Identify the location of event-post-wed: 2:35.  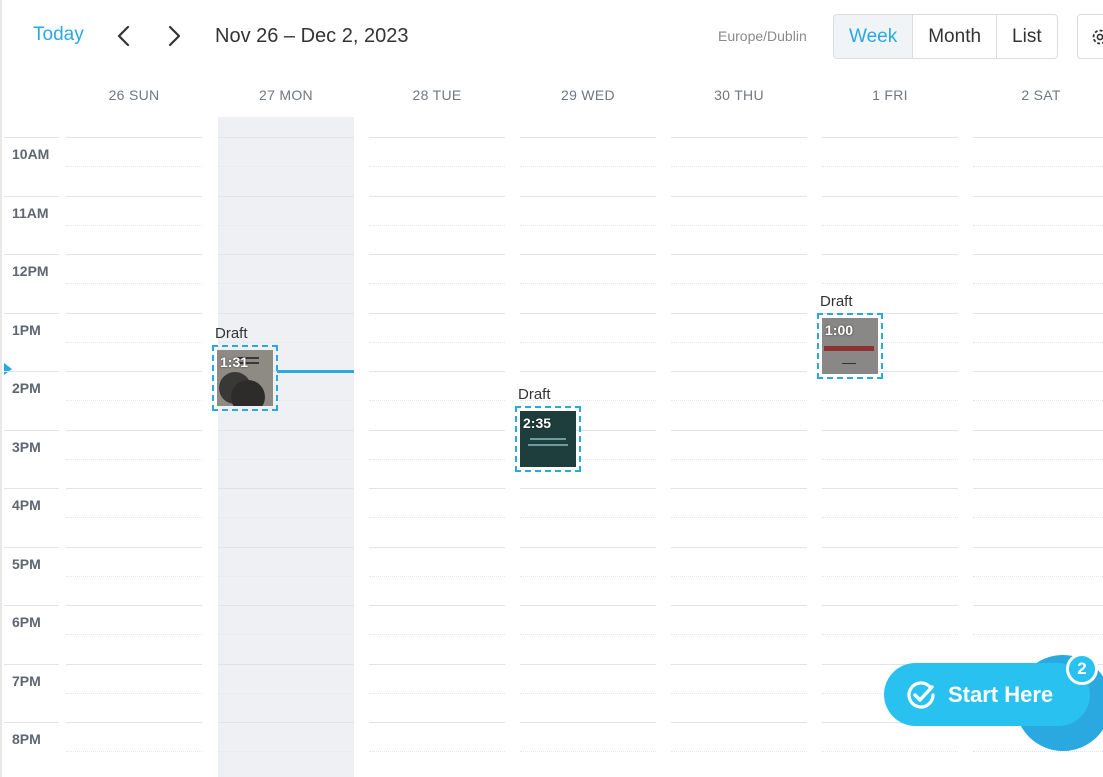
(548, 439).